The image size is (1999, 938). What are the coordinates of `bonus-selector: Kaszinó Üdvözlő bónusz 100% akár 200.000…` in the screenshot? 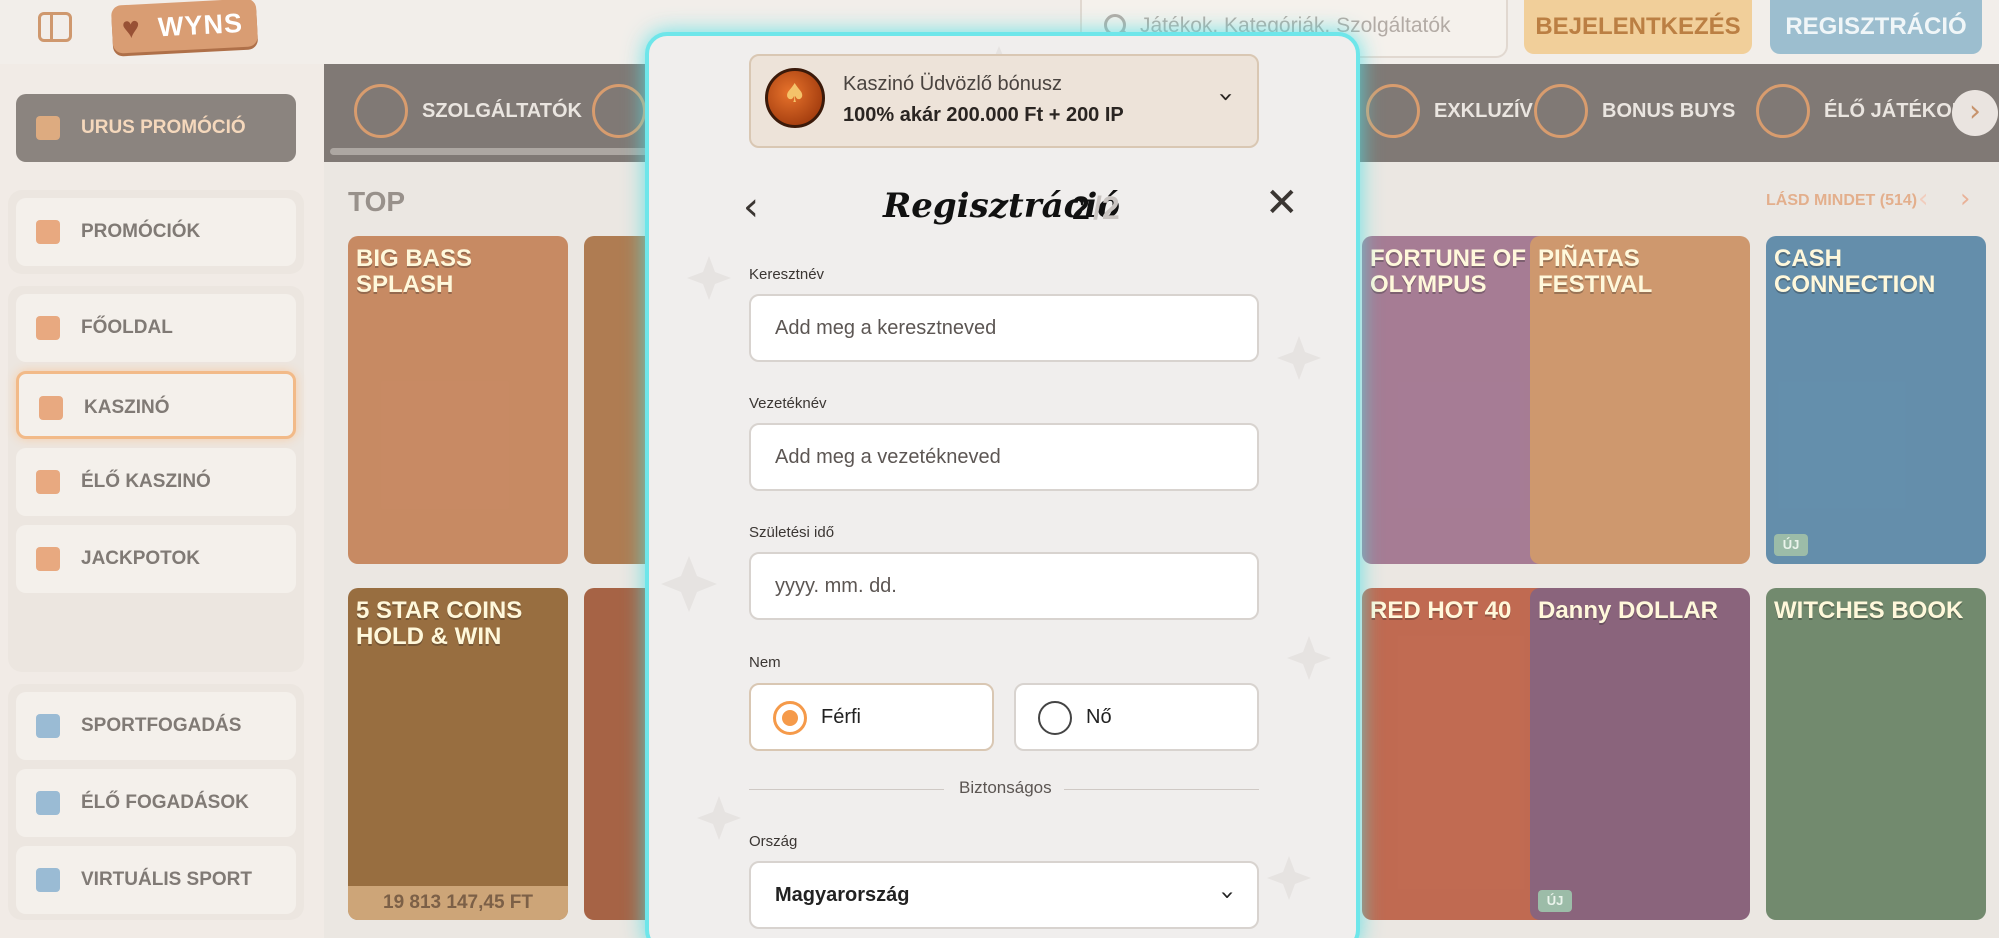 It's located at (1004, 101).